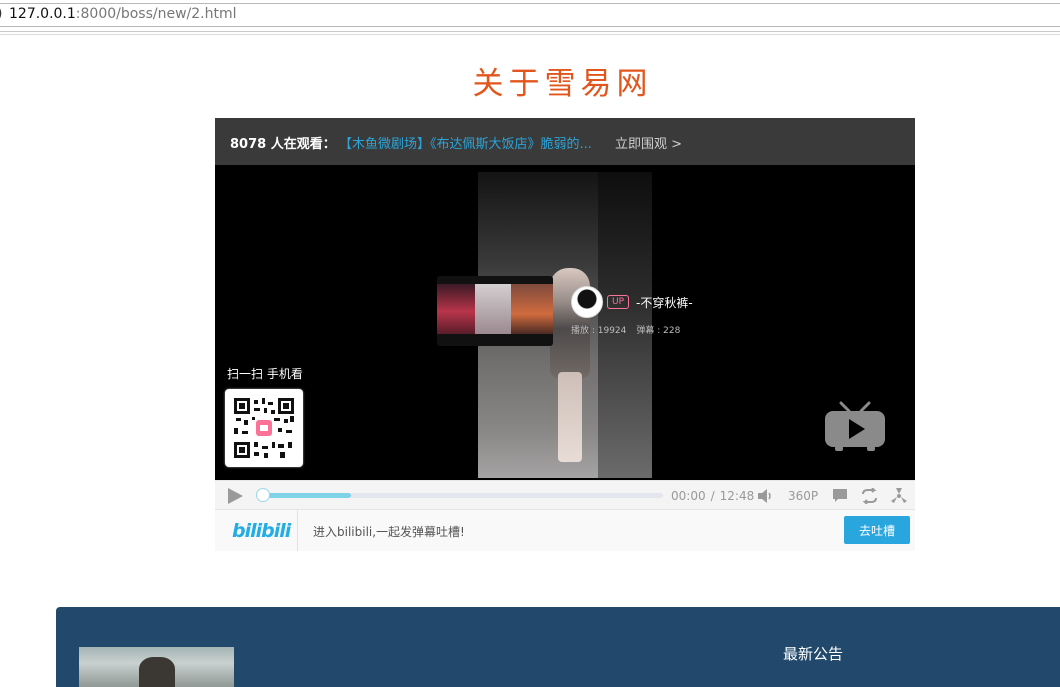 This screenshot has height=687, width=1060. I want to click on player-controls: 00:00 / 12:48 360P, so click(565, 495).